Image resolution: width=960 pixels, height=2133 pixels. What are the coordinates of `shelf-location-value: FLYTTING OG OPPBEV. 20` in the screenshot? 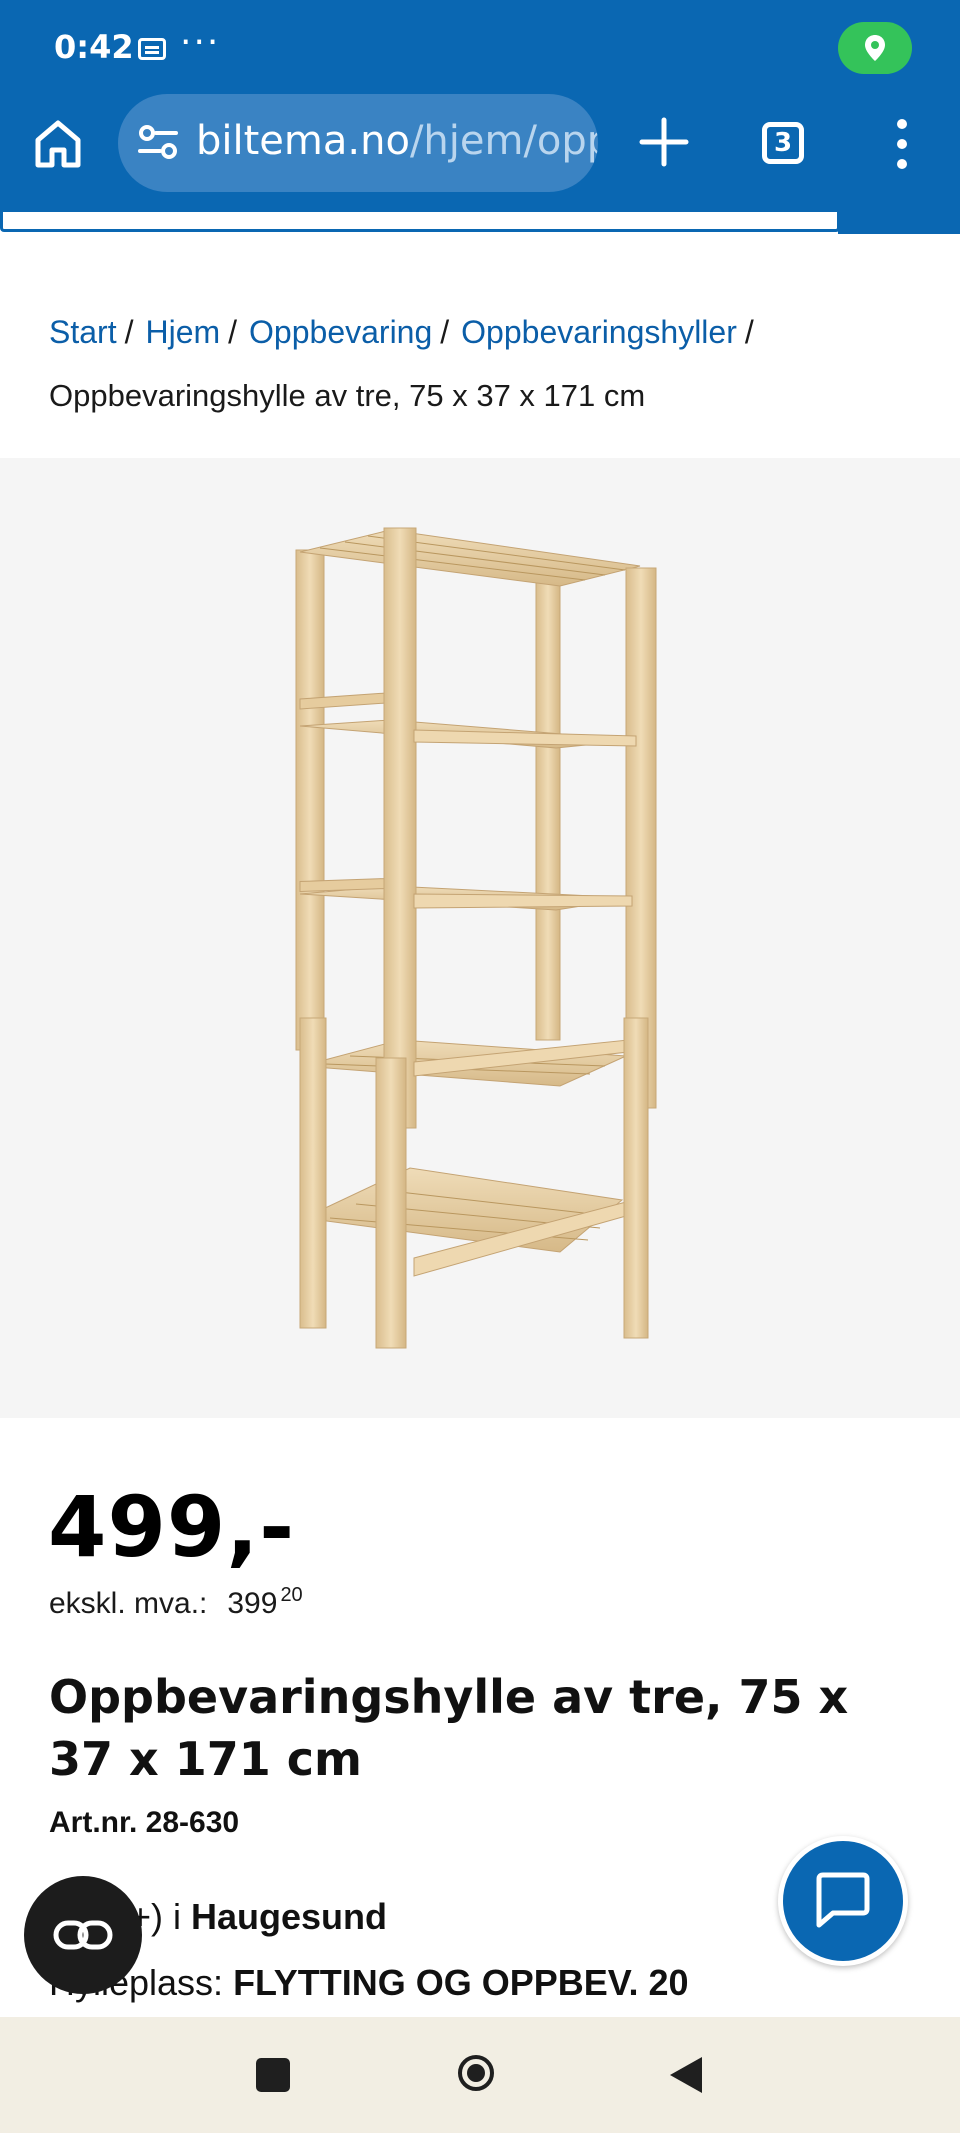 It's located at (461, 1982).